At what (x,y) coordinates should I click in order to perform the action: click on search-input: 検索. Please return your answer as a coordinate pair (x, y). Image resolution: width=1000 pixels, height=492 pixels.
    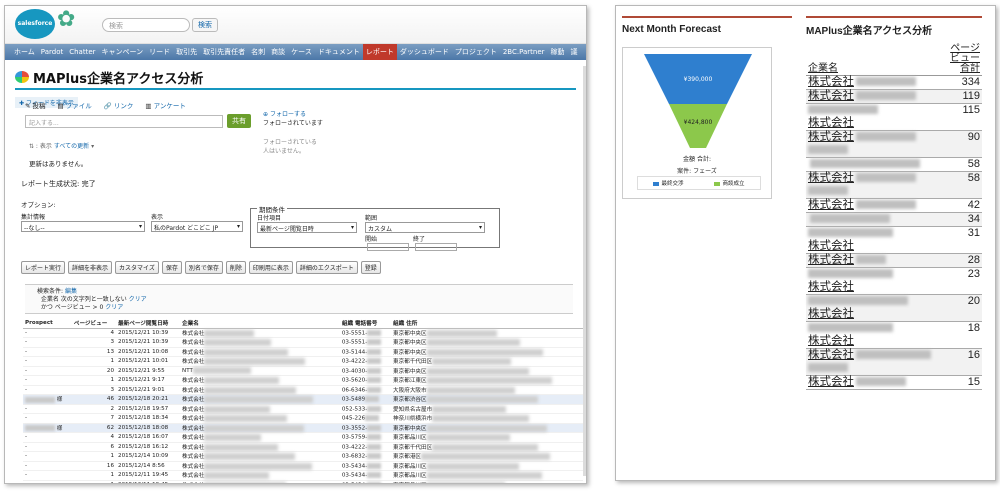
    Looking at the image, I should click on (146, 25).